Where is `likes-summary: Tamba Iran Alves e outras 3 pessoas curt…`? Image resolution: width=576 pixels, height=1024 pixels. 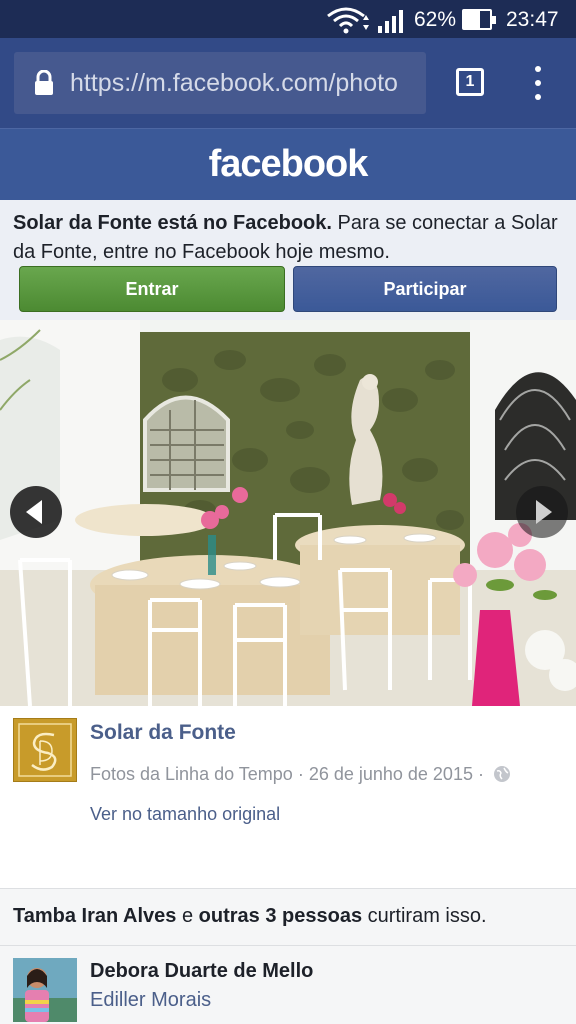 likes-summary: Tamba Iran Alves e outras 3 pessoas curt… is located at coordinates (288, 917).